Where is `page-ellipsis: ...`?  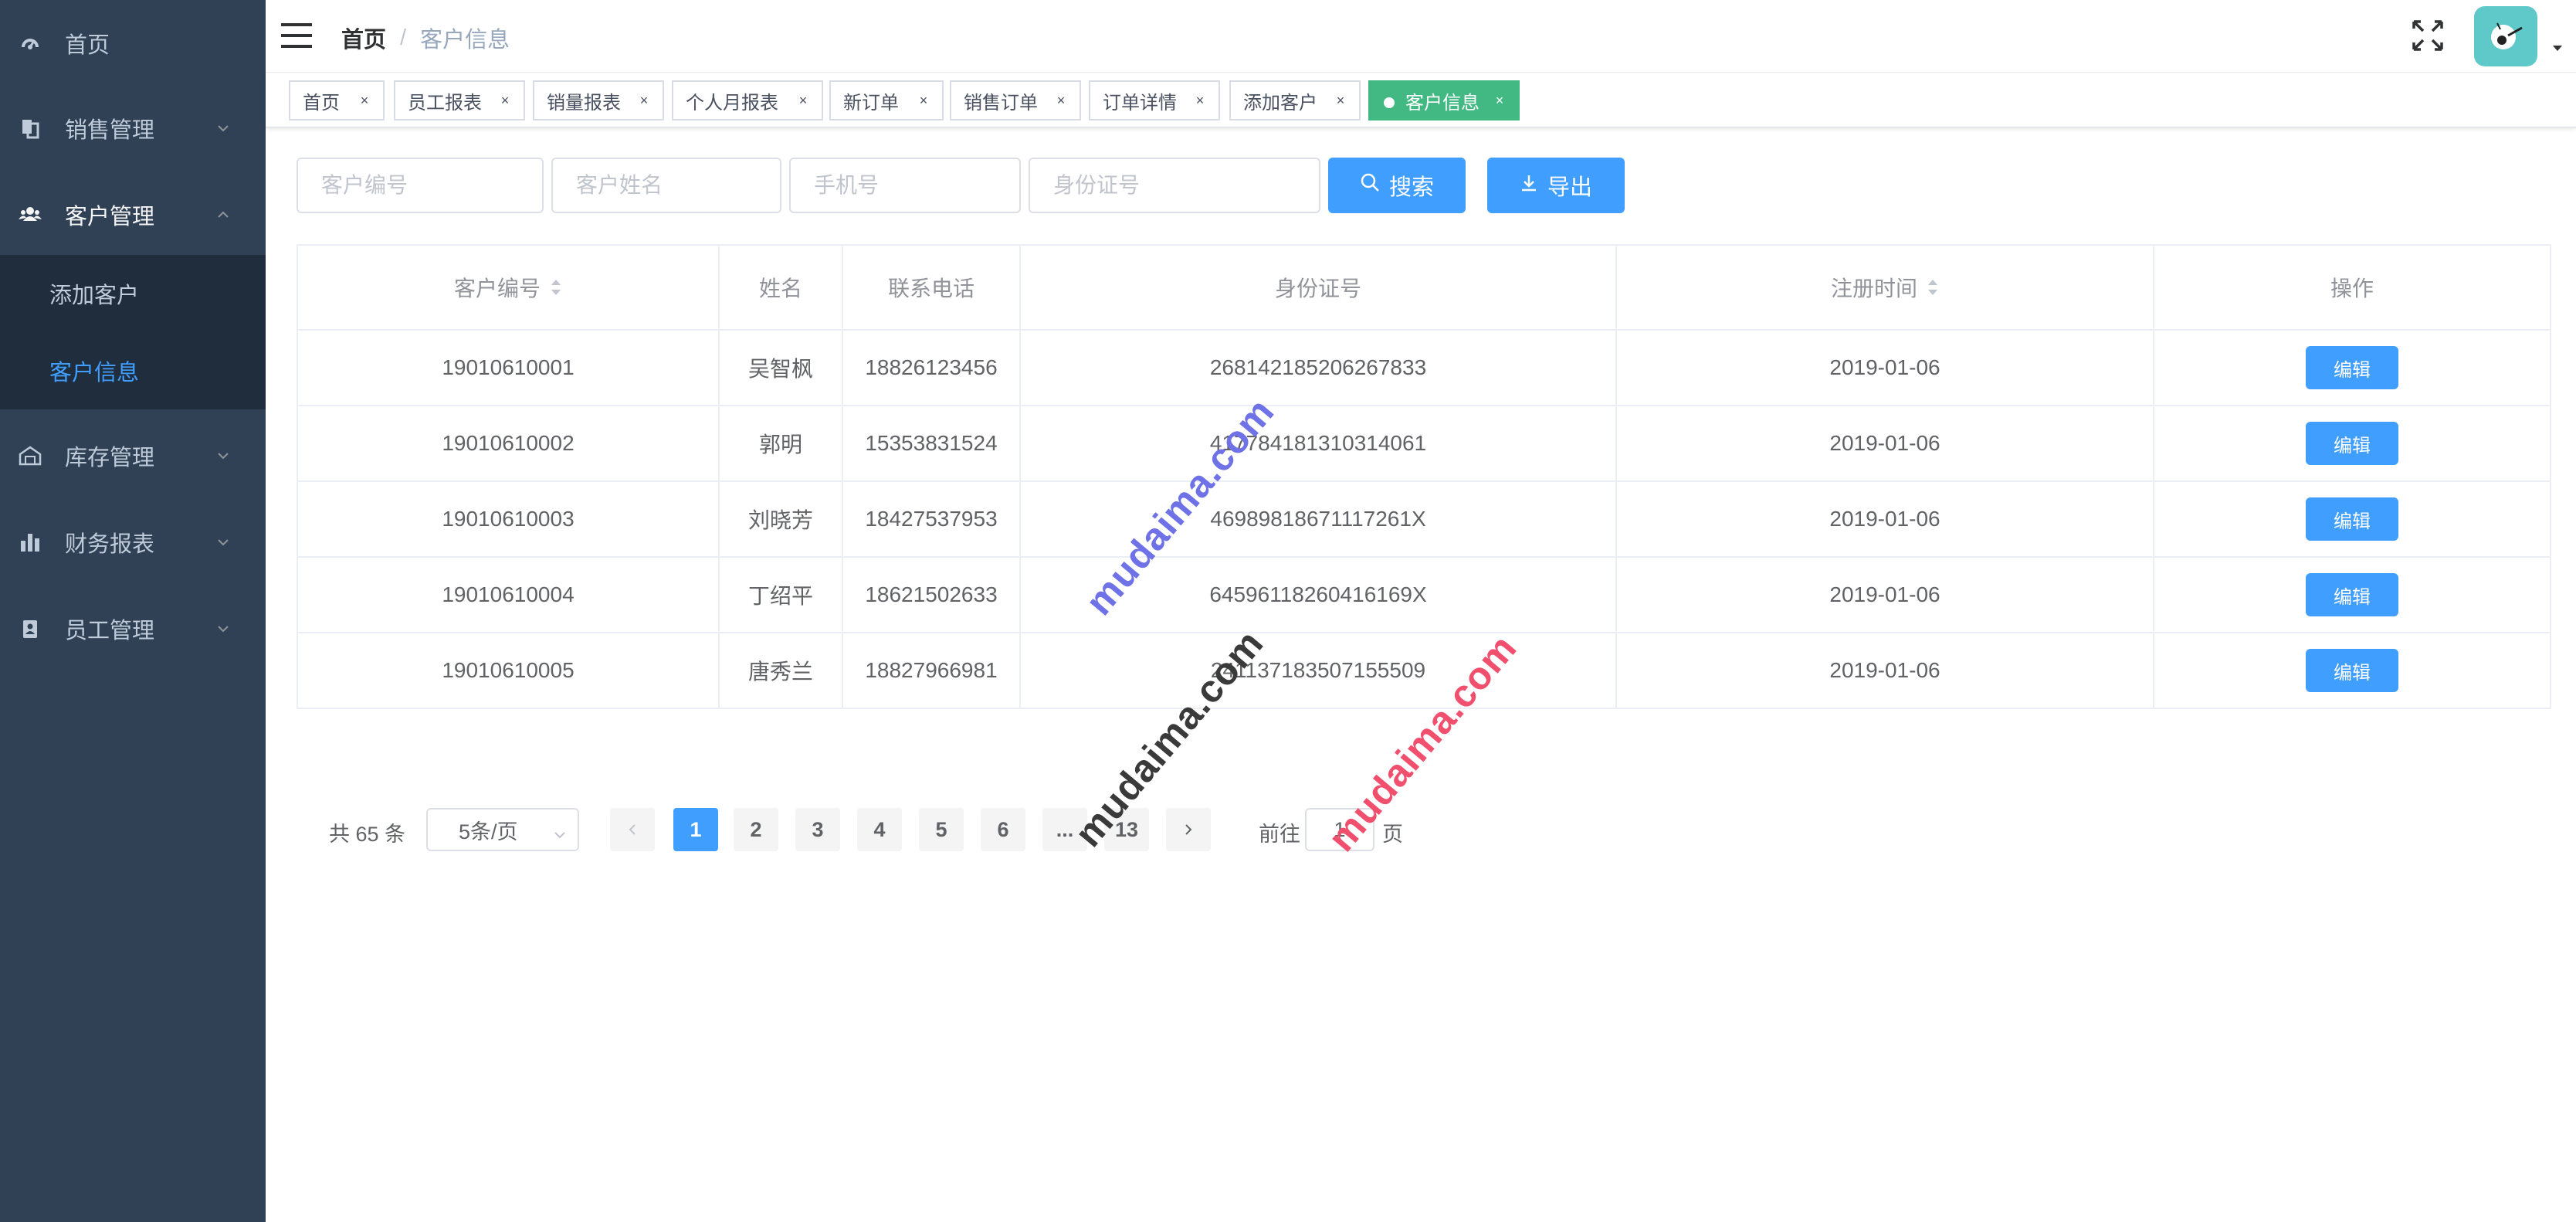
page-ellipsis: ... is located at coordinates (1064, 830).